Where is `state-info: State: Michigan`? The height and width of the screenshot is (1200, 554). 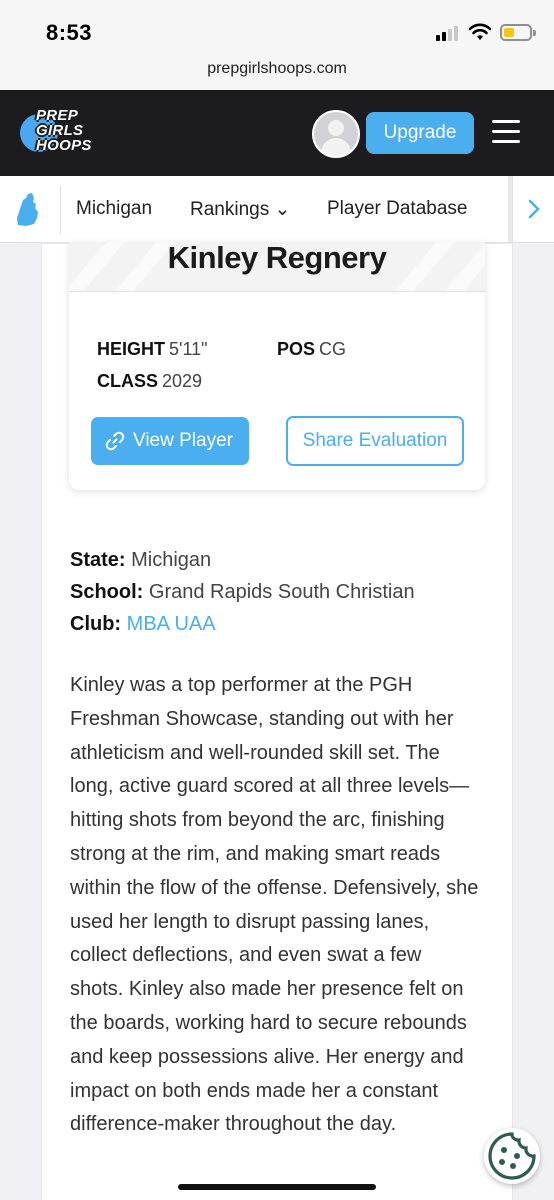 state-info: State: Michigan is located at coordinates (141, 560).